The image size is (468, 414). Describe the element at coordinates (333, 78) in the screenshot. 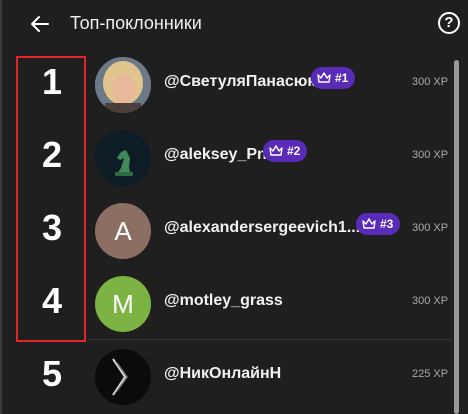

I see `rank-badge: #1` at that location.